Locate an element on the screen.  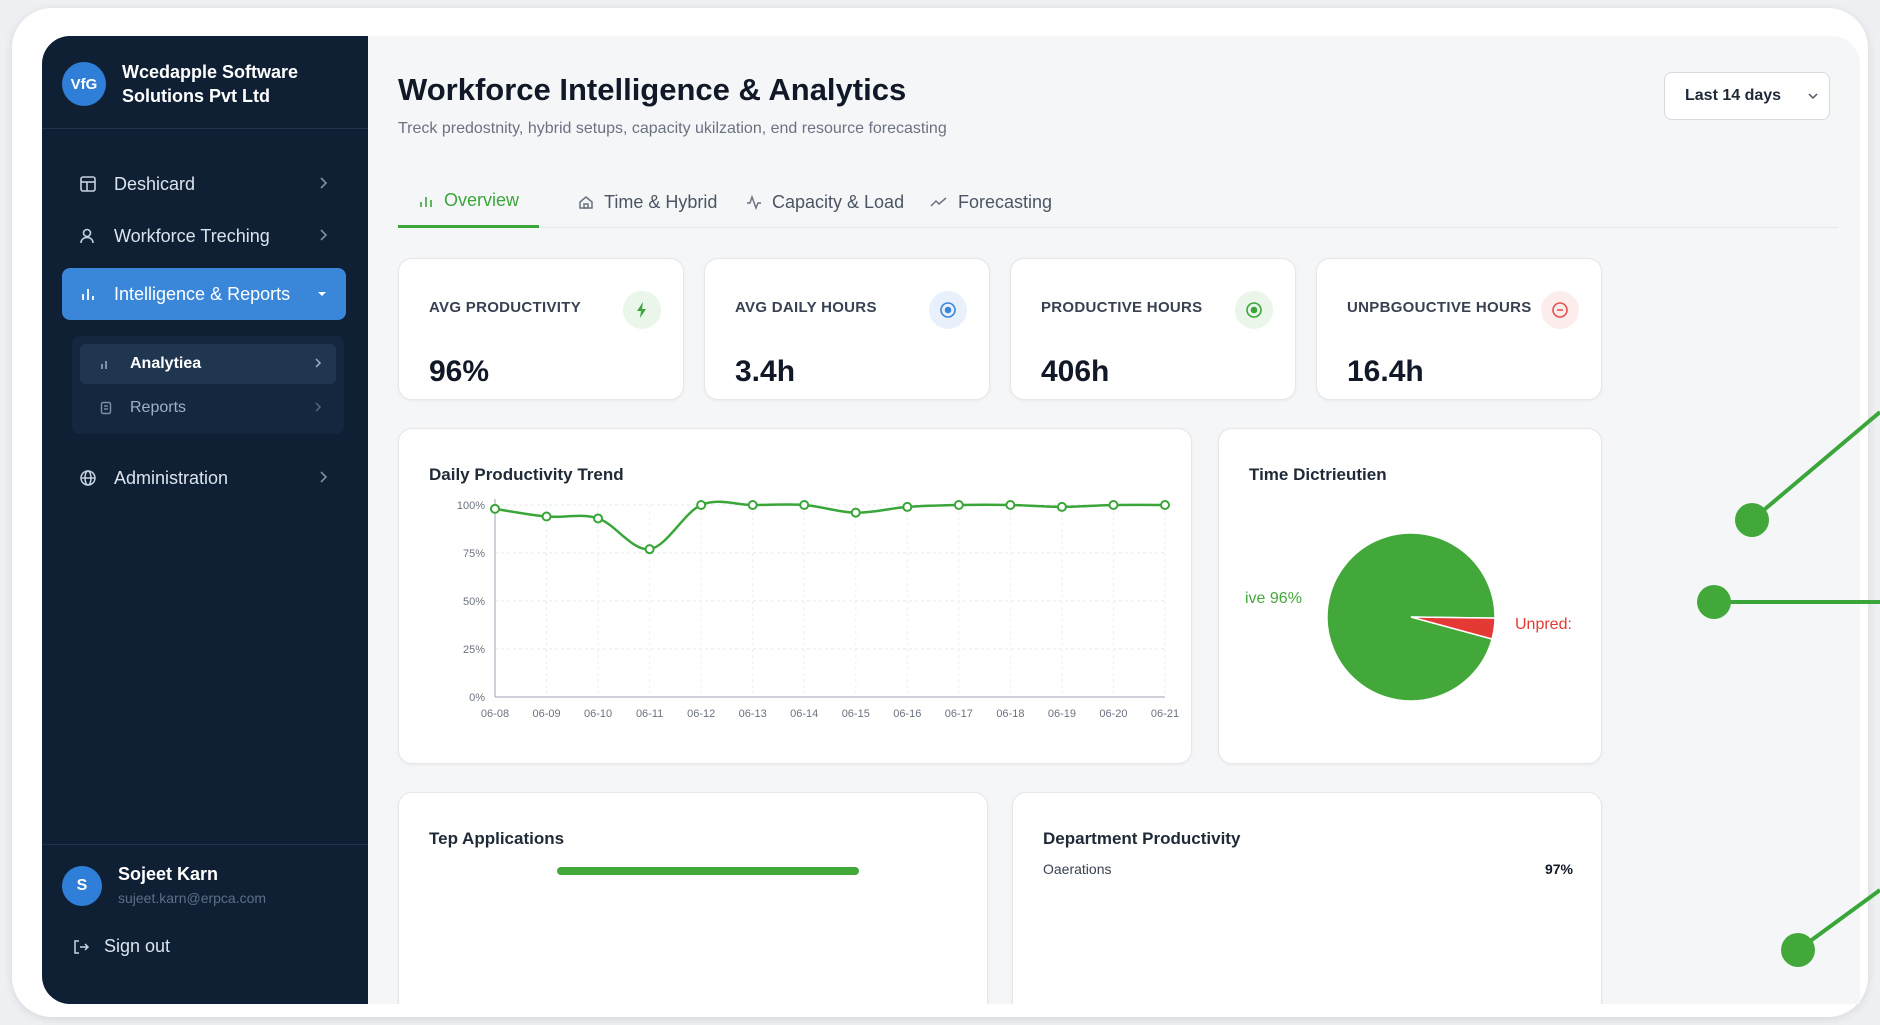
target-icon is located at coordinates (948, 310).